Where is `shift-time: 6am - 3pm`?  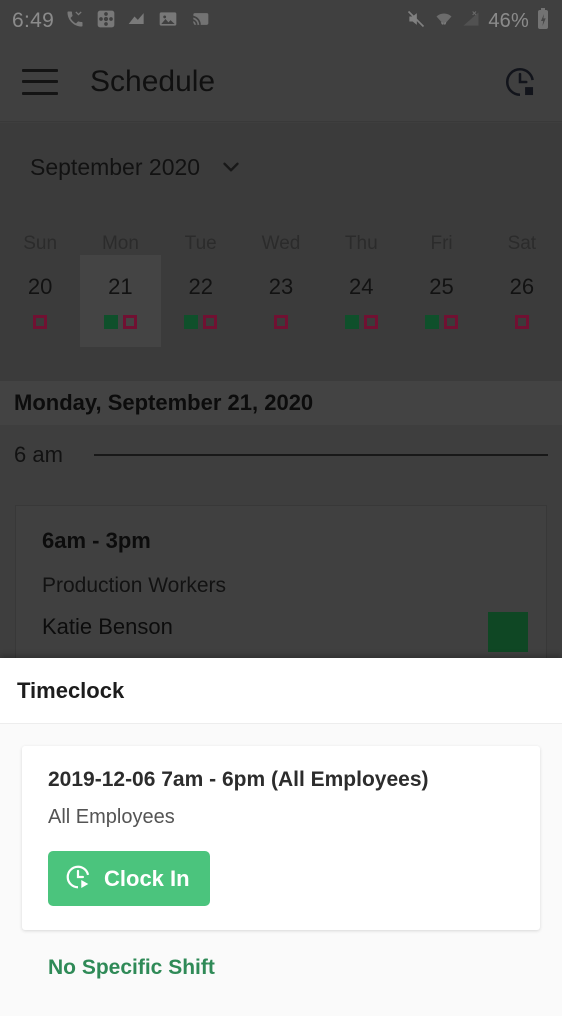
shift-time: 6am - 3pm is located at coordinates (96, 540).